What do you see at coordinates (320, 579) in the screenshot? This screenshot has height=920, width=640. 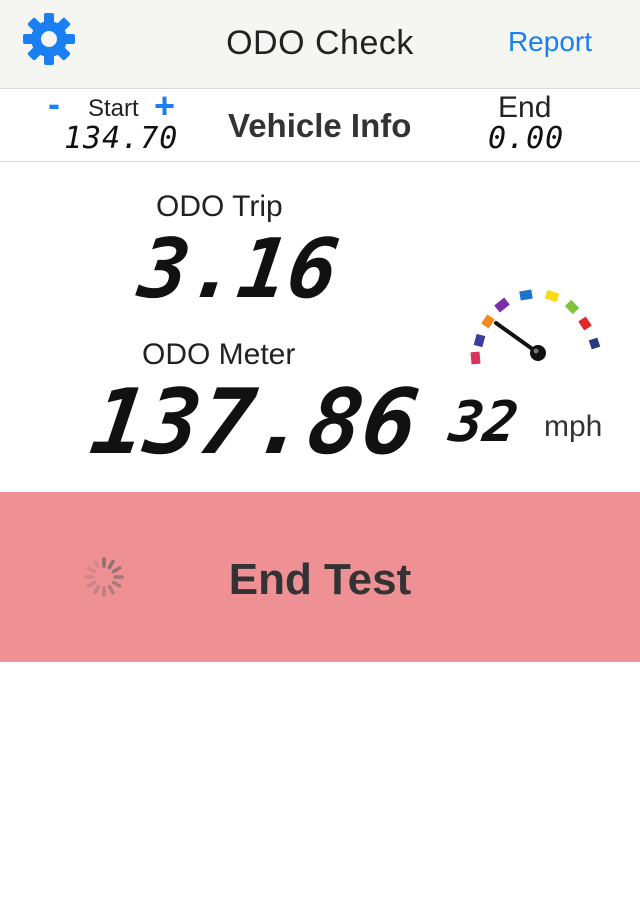 I see `end-test-label: End Test` at bounding box center [320, 579].